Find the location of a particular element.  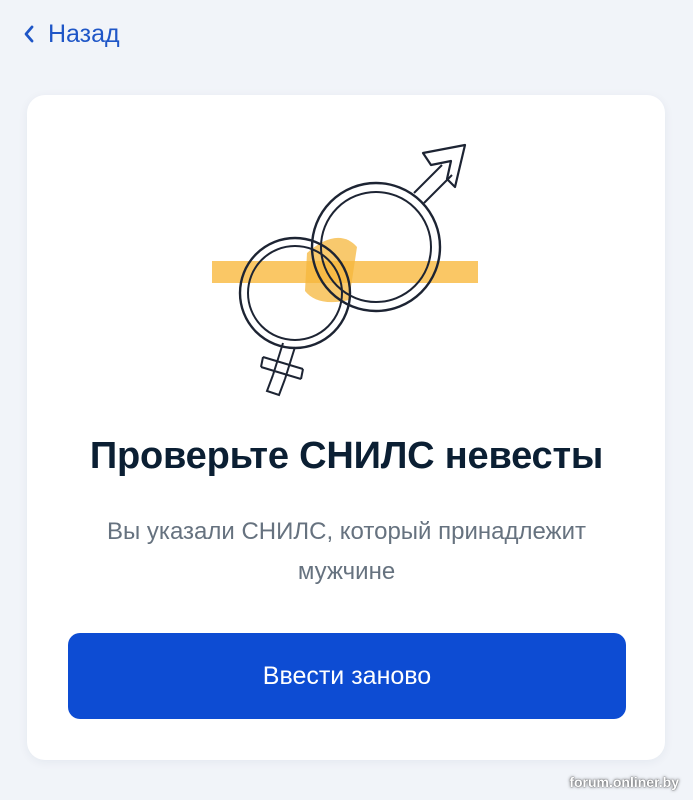

chevron-left-icon is located at coordinates (29, 34).